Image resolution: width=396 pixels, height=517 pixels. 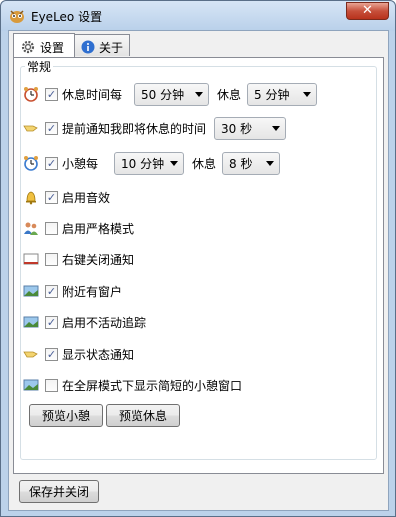 What do you see at coordinates (51, 228) in the screenshot?
I see `strict-checkbox` at bounding box center [51, 228].